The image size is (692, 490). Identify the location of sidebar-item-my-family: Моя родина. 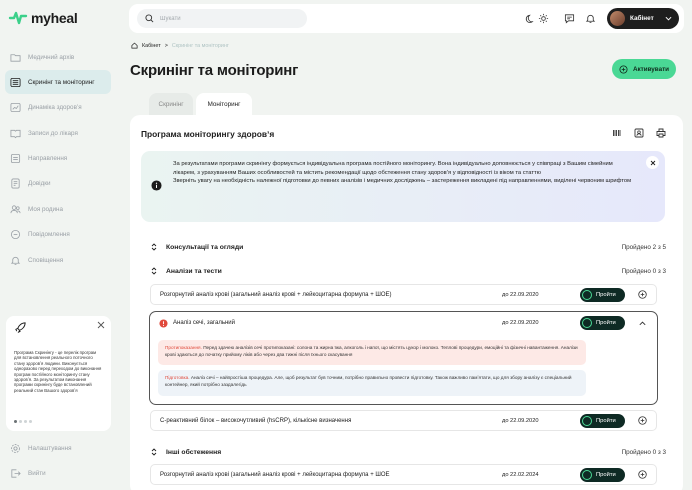
(58, 209).